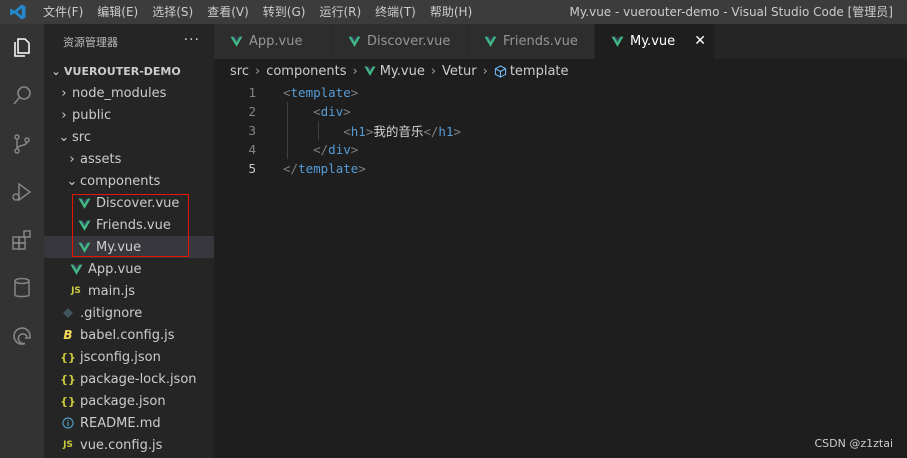 The image size is (907, 458). What do you see at coordinates (129, 445) in the screenshot?
I see `tree-file: JS vue.config.js` at bounding box center [129, 445].